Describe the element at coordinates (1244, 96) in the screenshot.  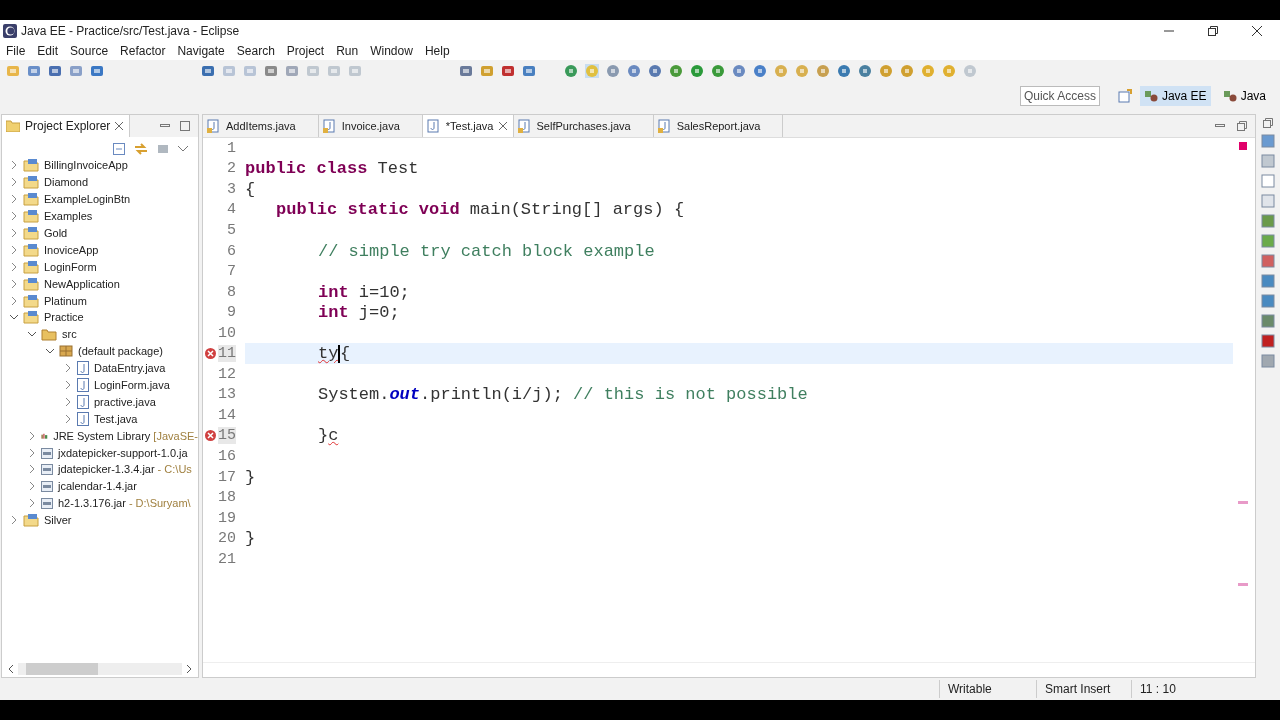
I see `perspective-button: Java` at that location.